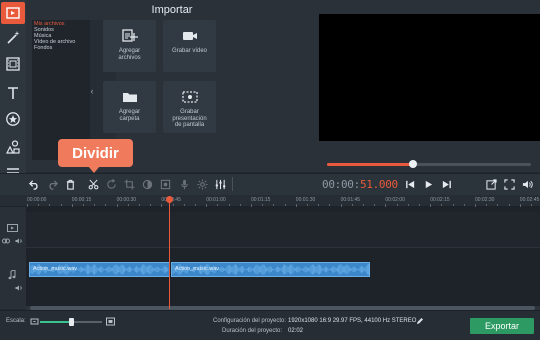 This screenshot has width=540, height=340. I want to click on playhead-handle, so click(169, 199).